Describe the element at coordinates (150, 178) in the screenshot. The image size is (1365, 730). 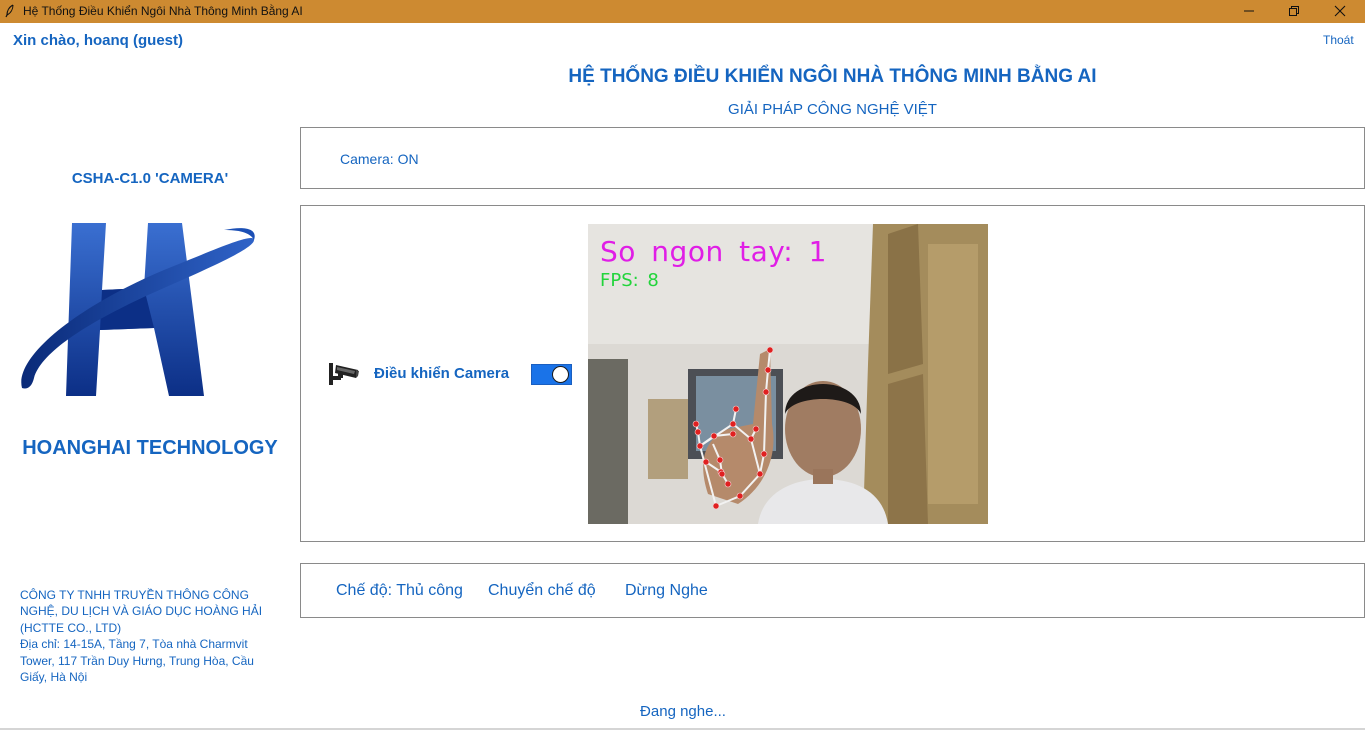
I see `product-name: CSHA-C1.0 'CAMERA'` at that location.